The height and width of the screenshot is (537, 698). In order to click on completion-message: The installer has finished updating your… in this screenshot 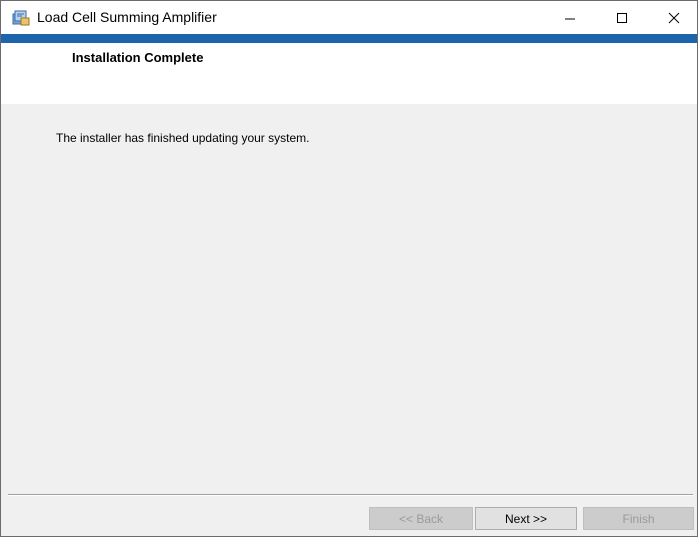, I will do `click(183, 138)`.